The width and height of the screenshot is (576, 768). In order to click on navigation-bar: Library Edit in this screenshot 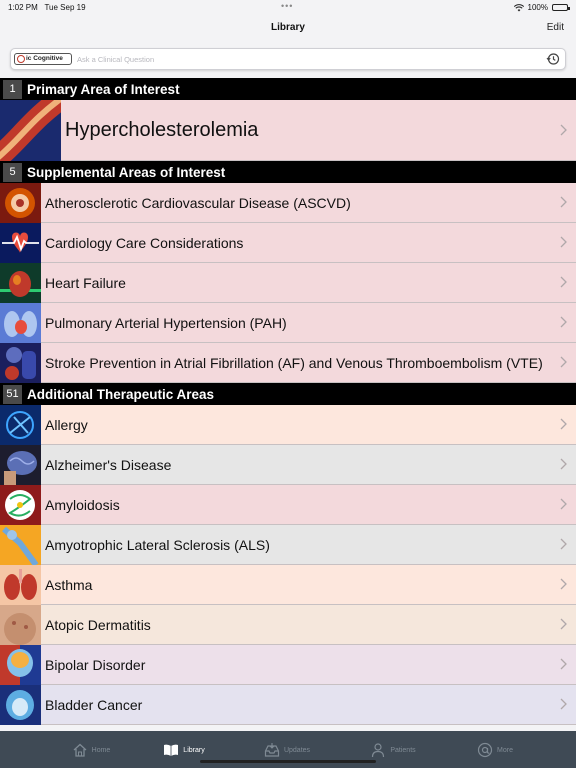, I will do `click(288, 29)`.